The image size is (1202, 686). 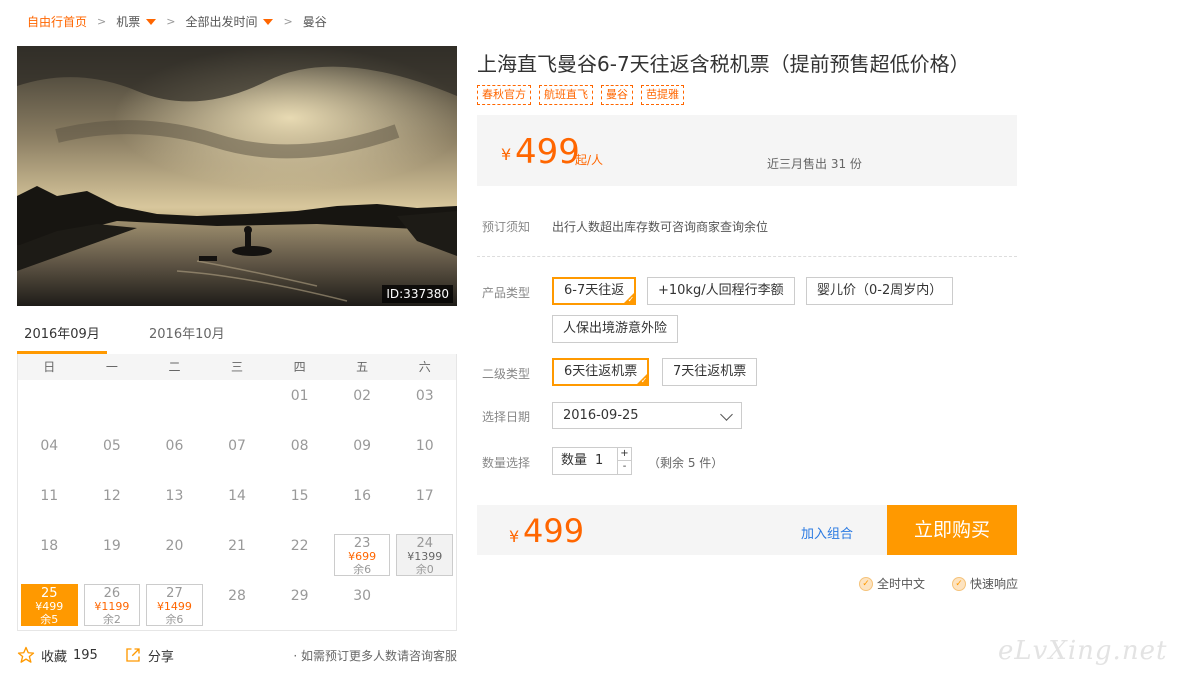 I want to click on breadcrumb-flights-label: 机票, so click(x=128, y=21).